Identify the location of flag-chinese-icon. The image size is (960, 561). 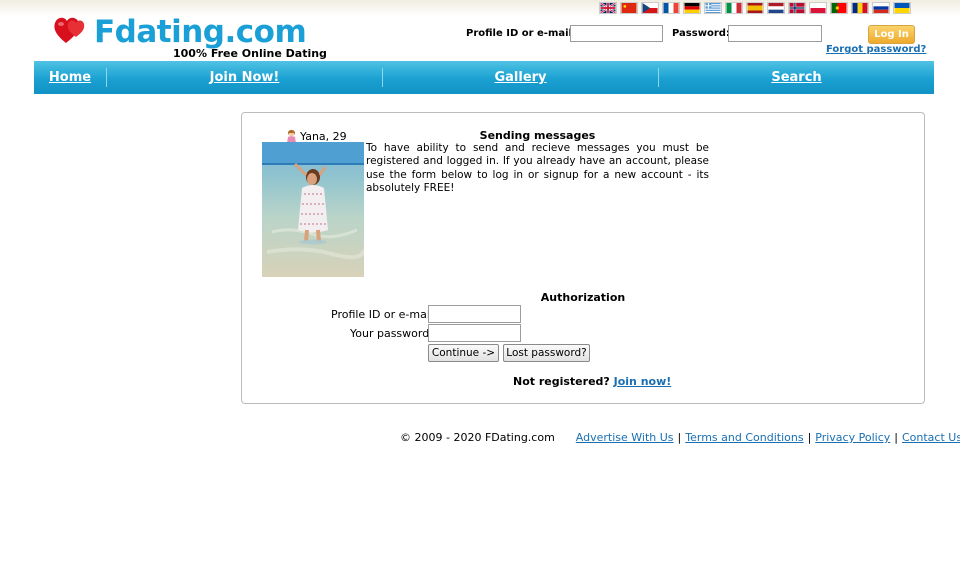
(629, 8).